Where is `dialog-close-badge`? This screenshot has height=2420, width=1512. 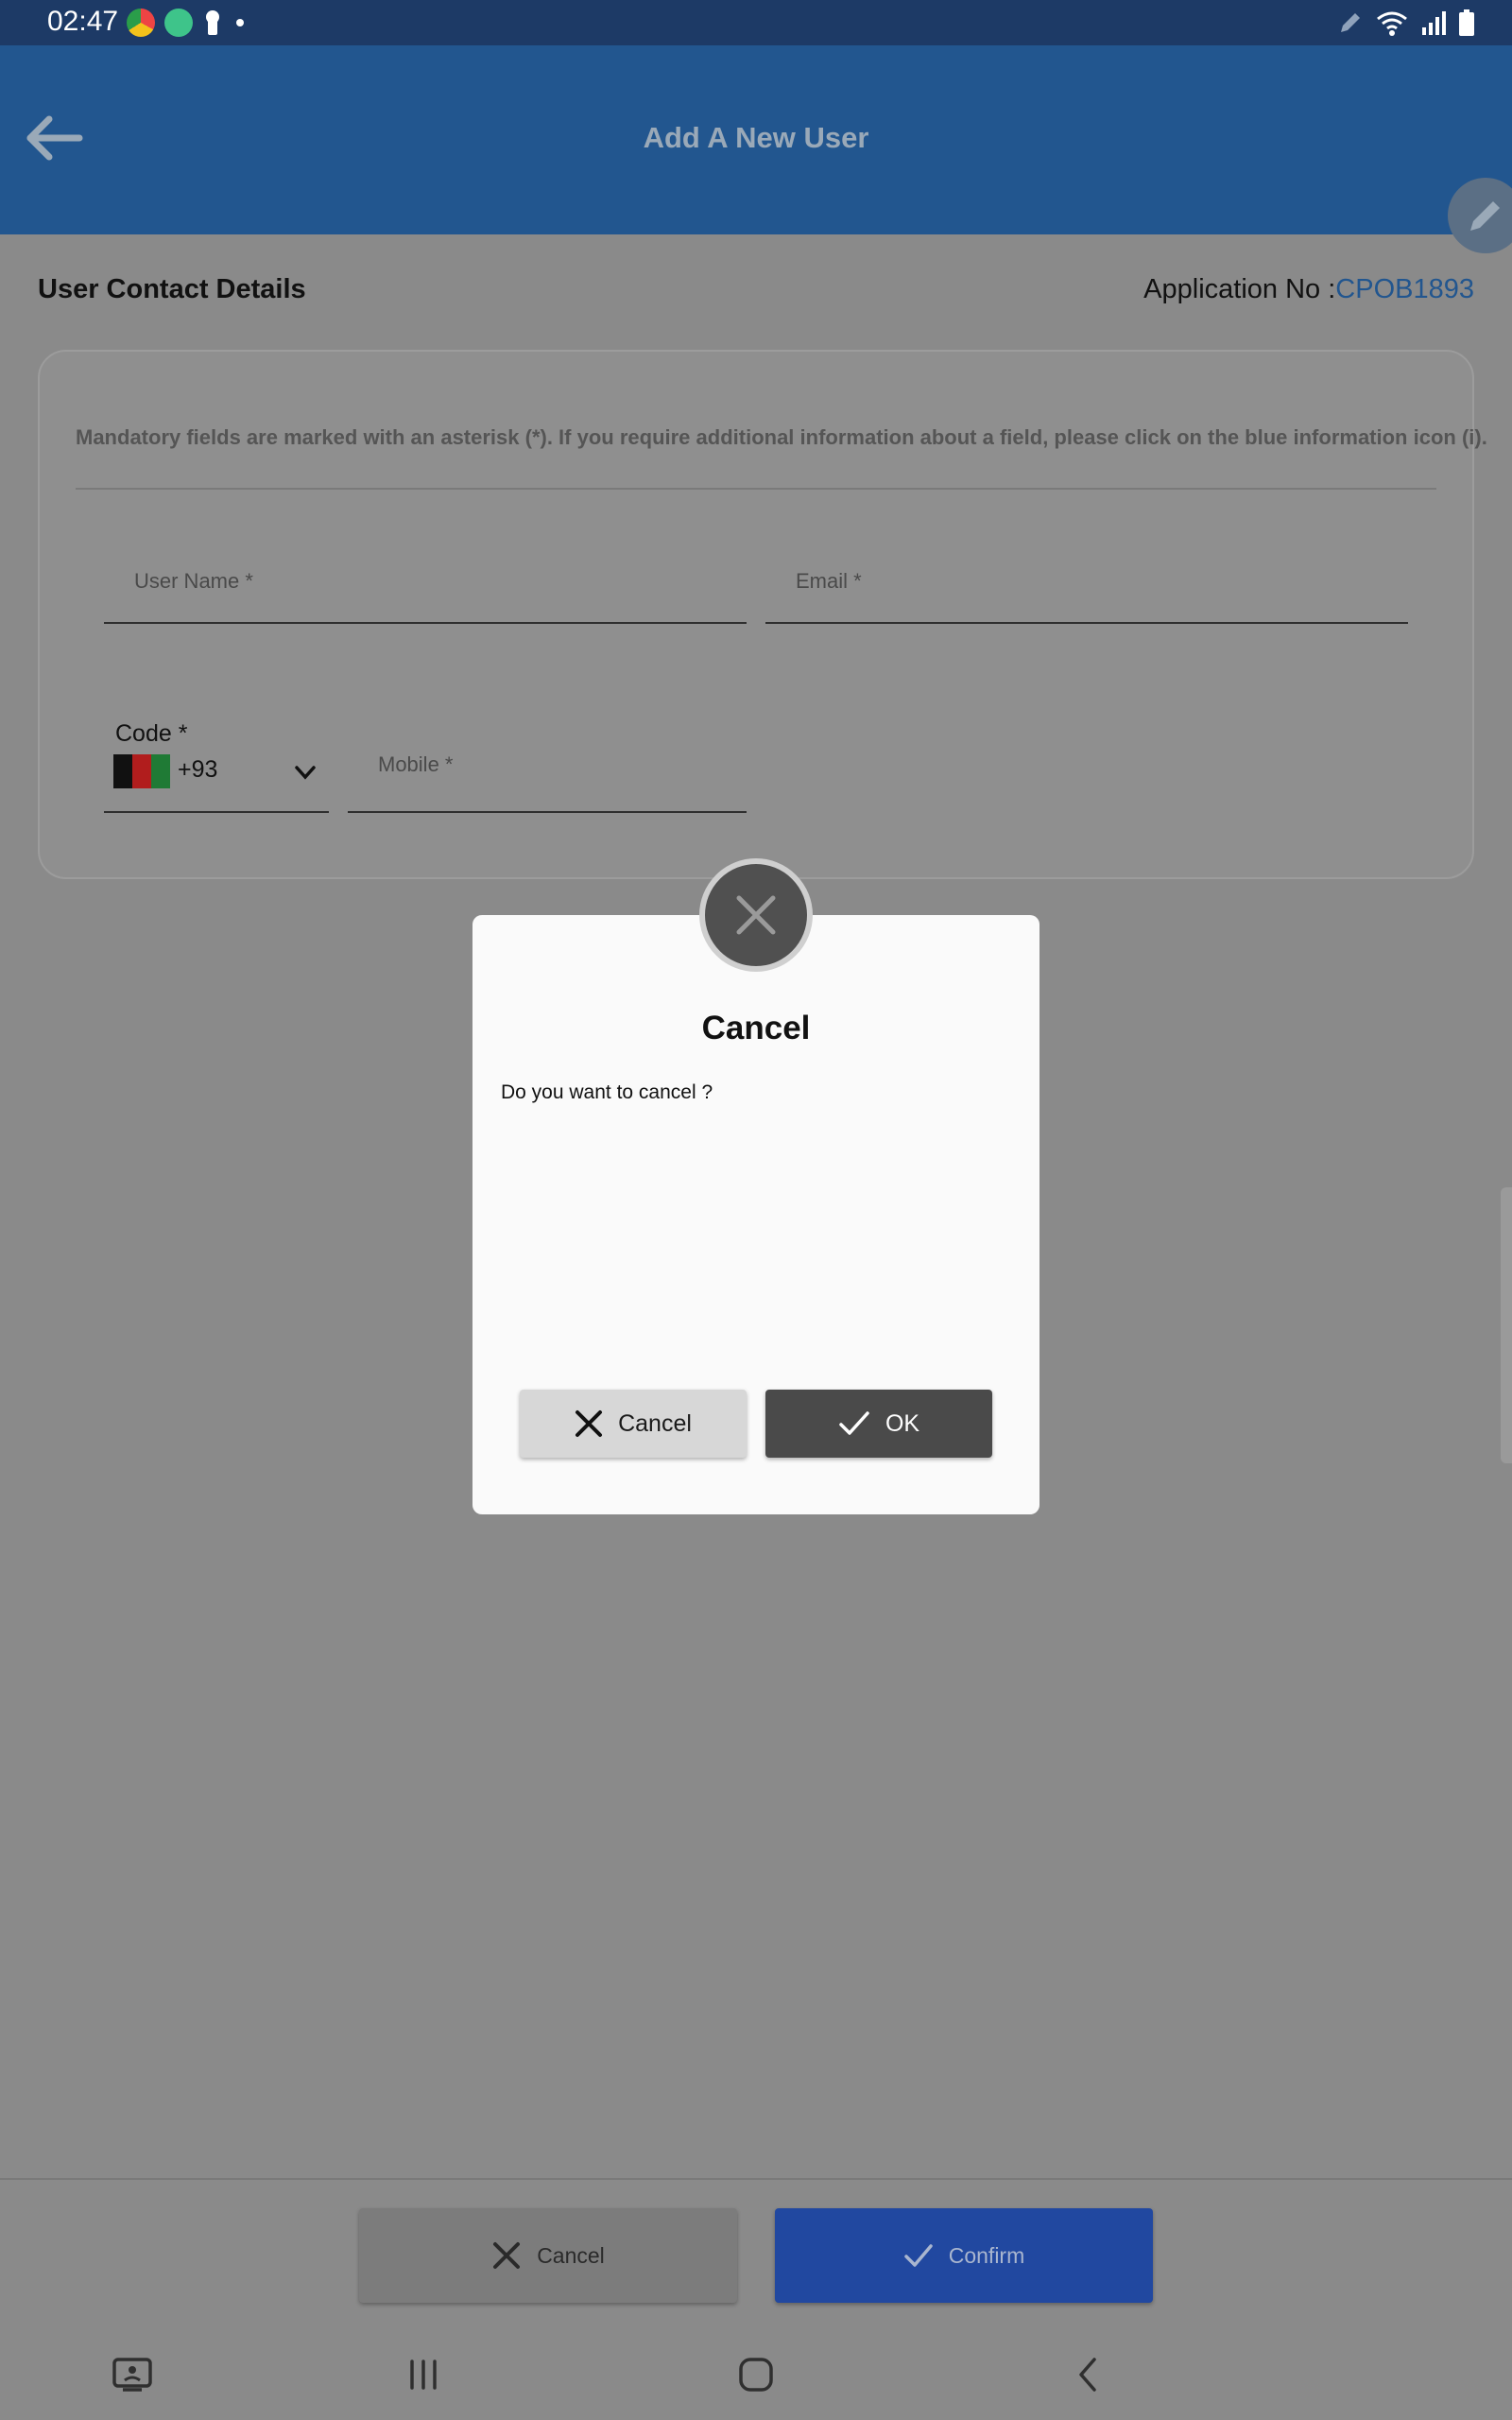
dialog-close-badge is located at coordinates (756, 915).